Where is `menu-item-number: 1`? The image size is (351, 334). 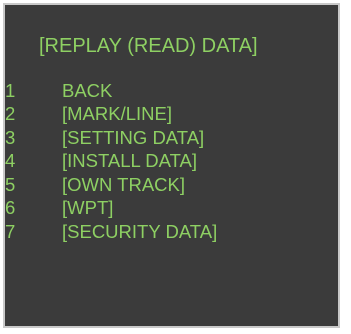
menu-item-number: 1 is located at coordinates (10, 90).